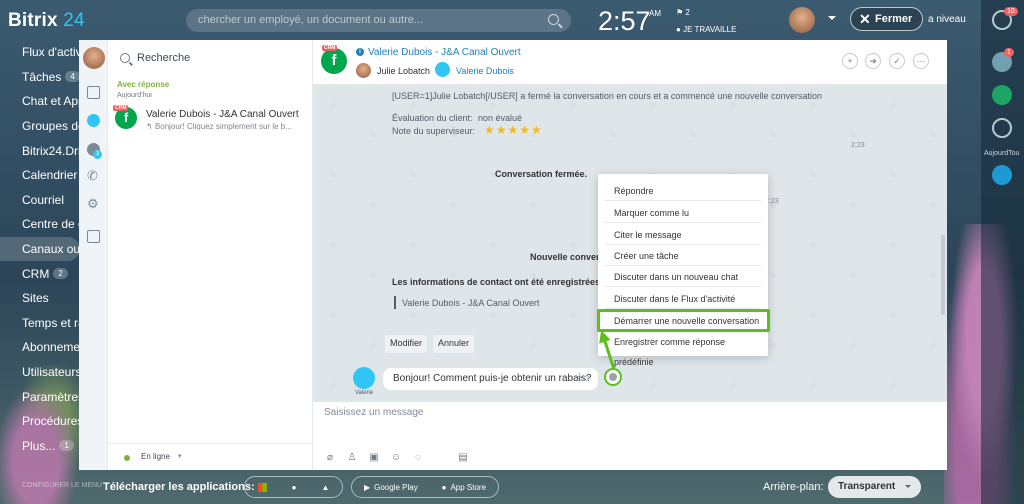  What do you see at coordinates (40, 446) in the screenshot?
I see `menu-item: Plus... 1` at bounding box center [40, 446].